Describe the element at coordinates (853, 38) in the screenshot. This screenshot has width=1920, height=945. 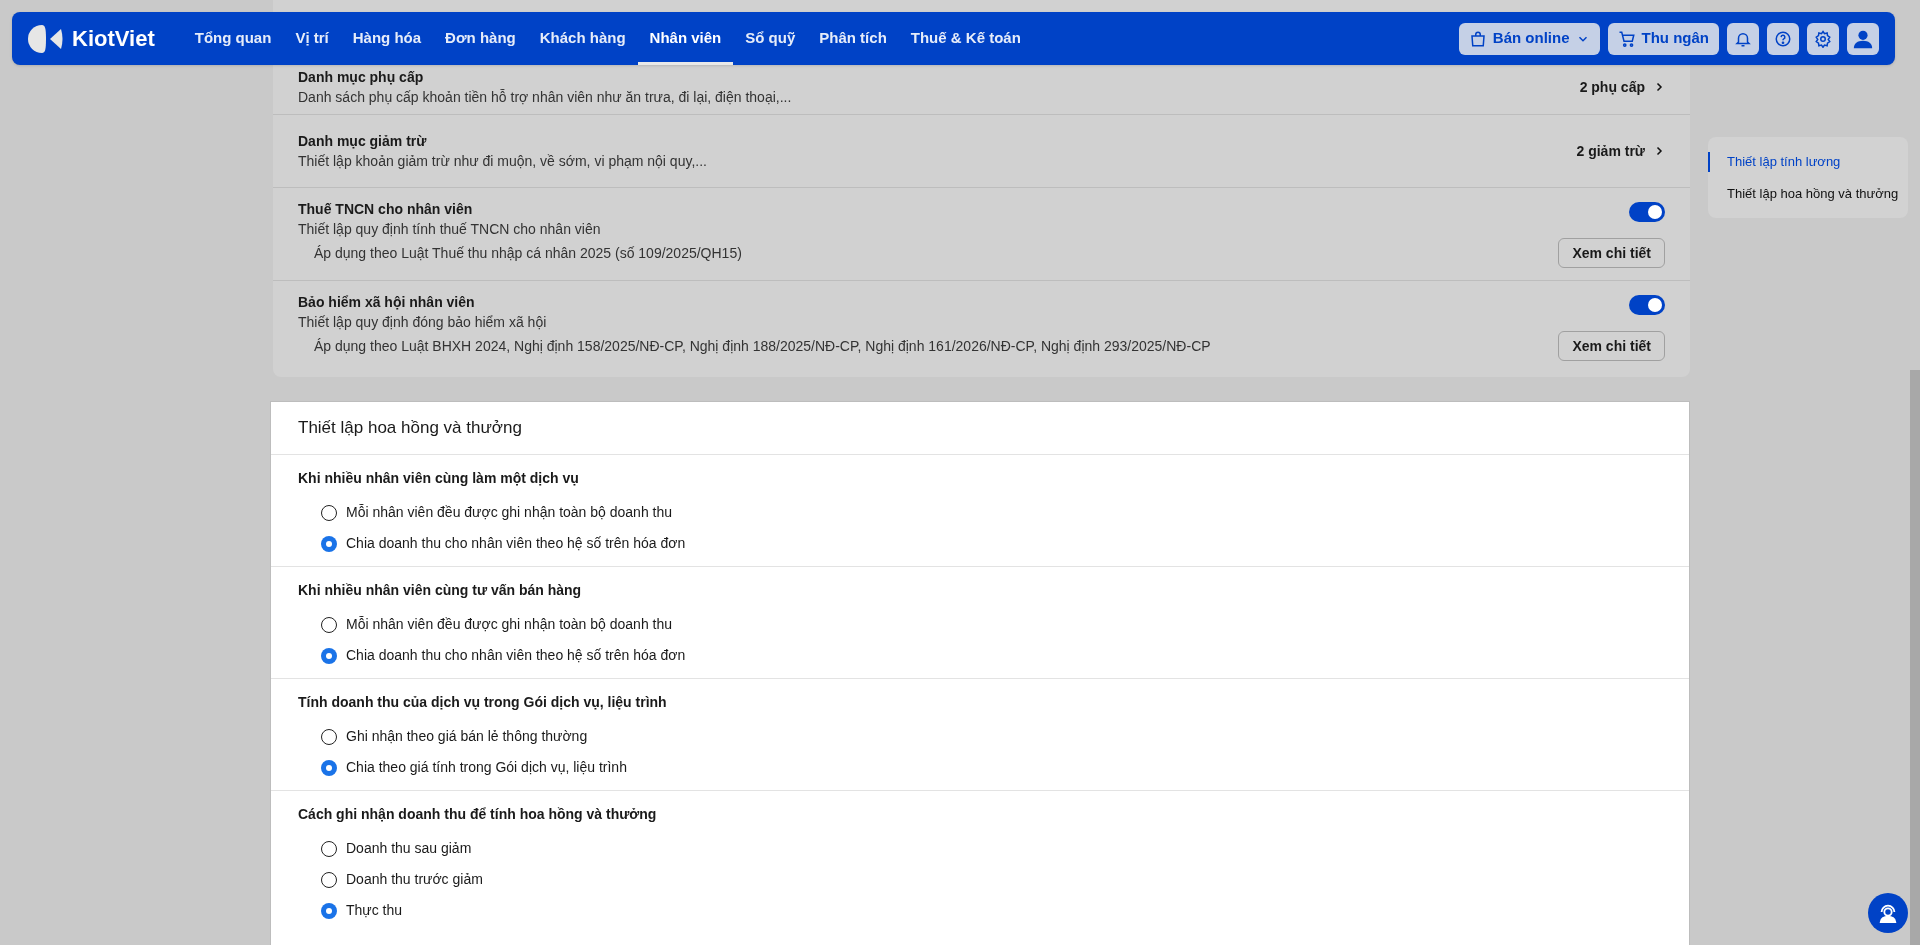
I see `nav-tab: Phân tích` at that location.